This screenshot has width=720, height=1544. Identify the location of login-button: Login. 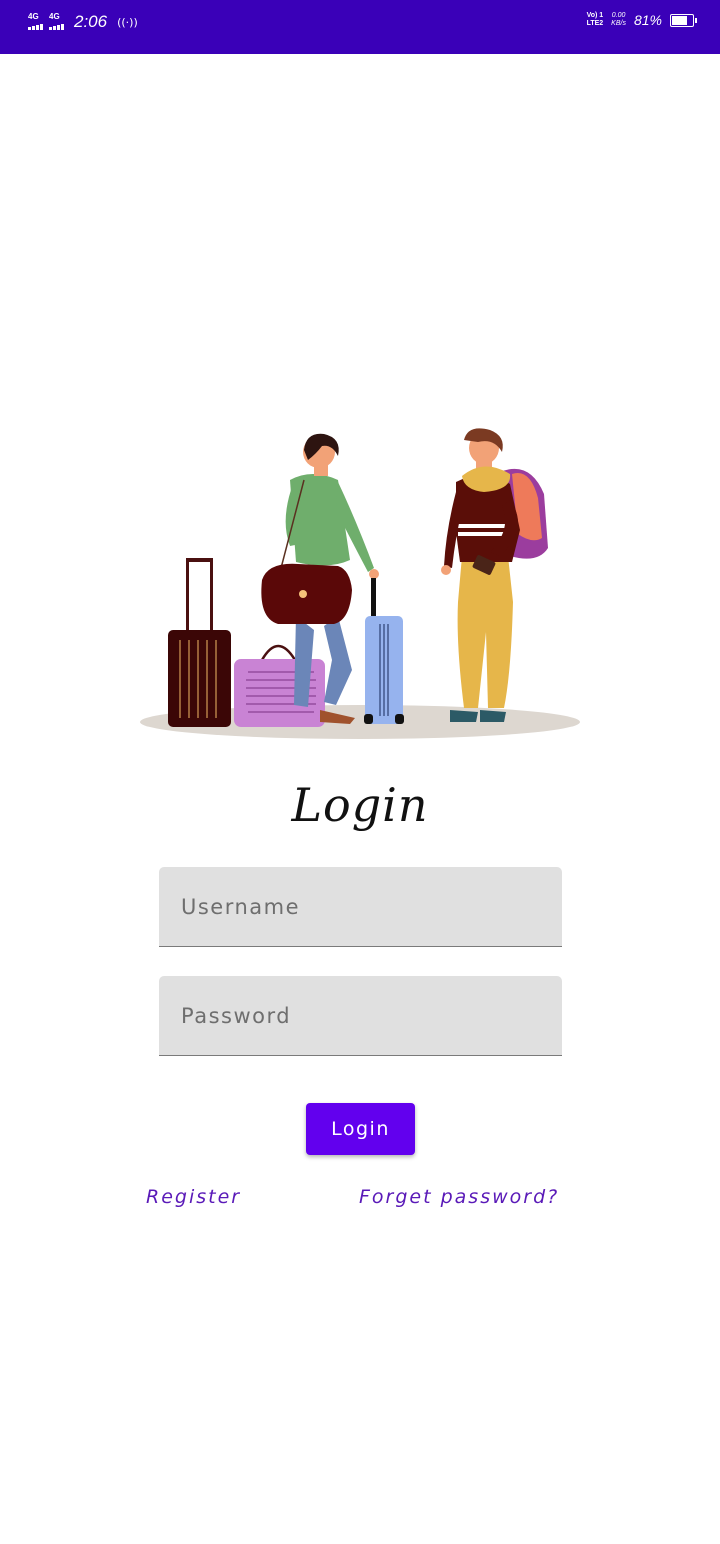
(360, 1129).